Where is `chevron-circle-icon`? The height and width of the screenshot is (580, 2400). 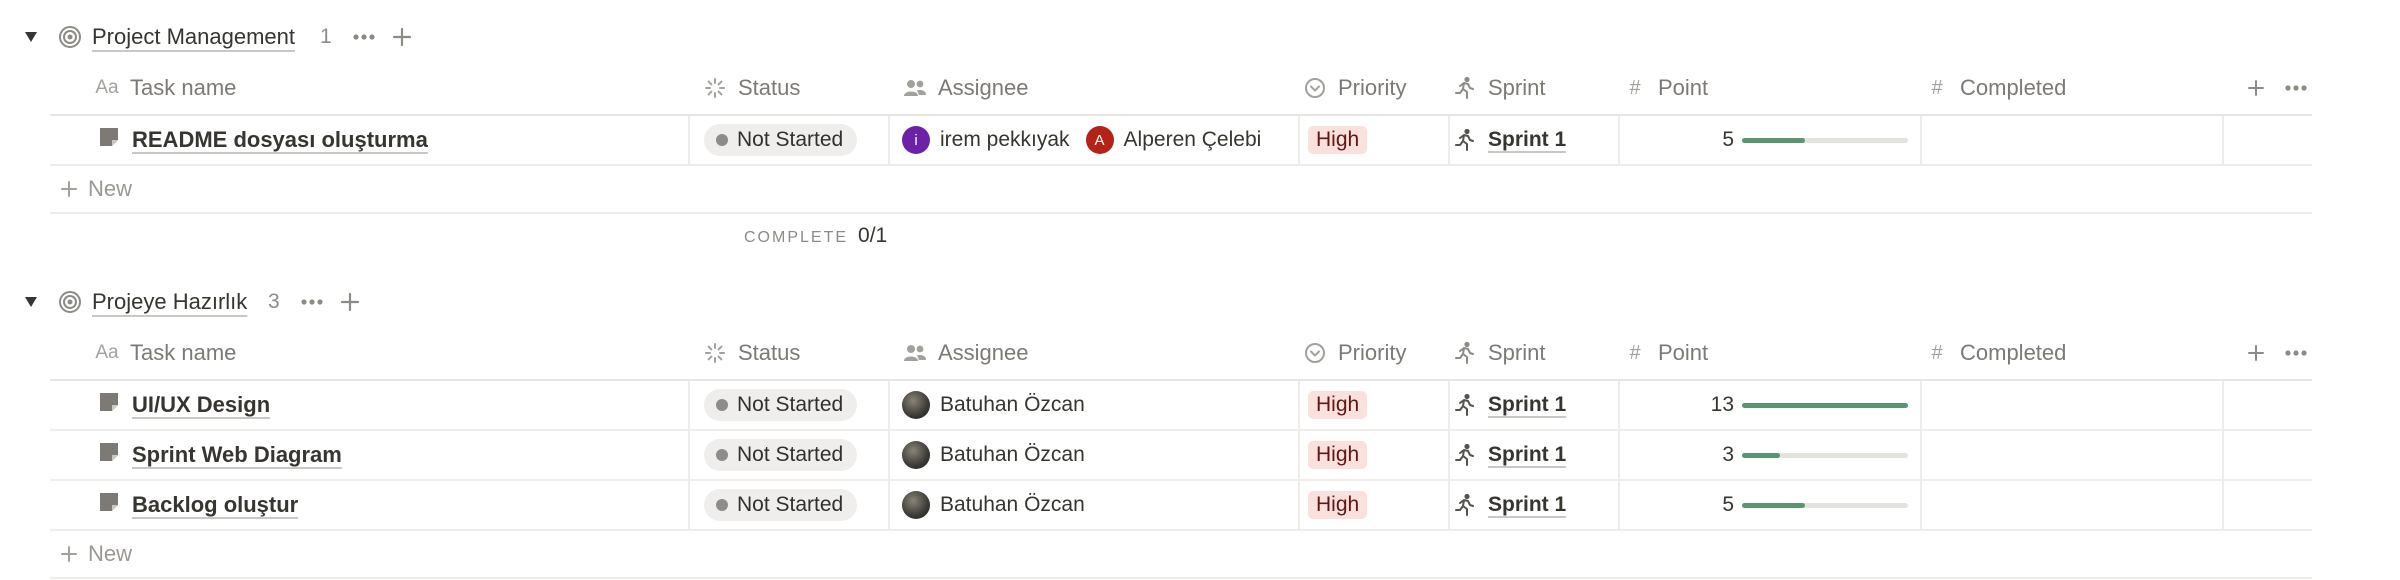
chevron-circle-icon is located at coordinates (1315, 353).